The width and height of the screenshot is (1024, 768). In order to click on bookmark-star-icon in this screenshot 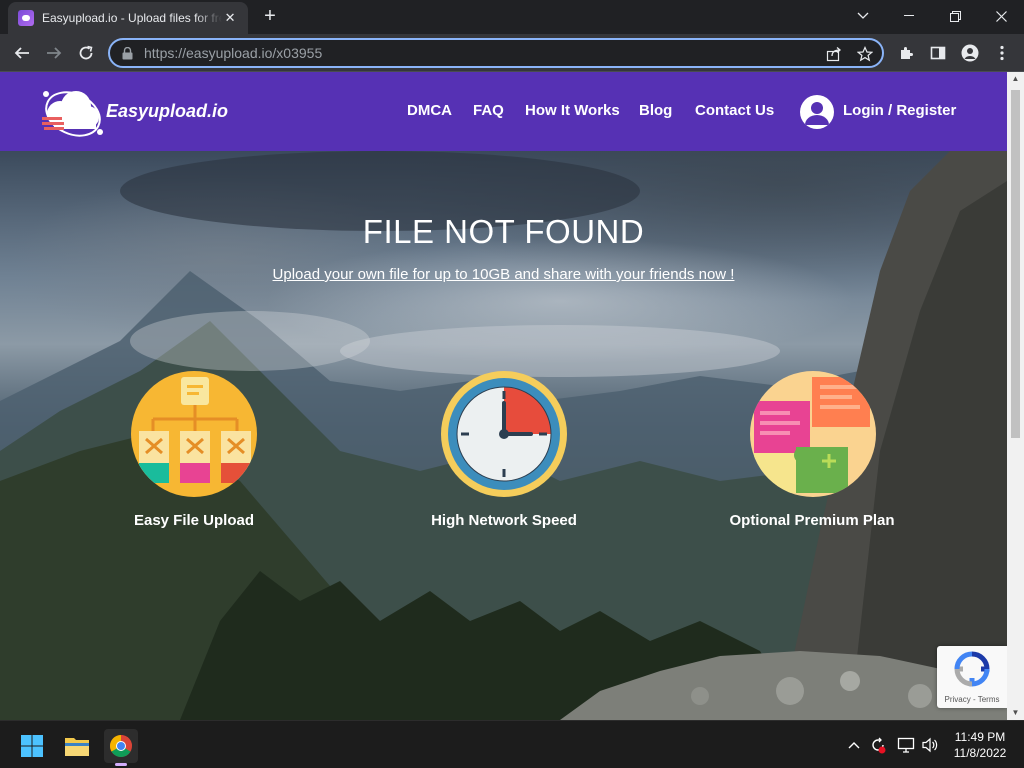, I will do `click(865, 54)`.